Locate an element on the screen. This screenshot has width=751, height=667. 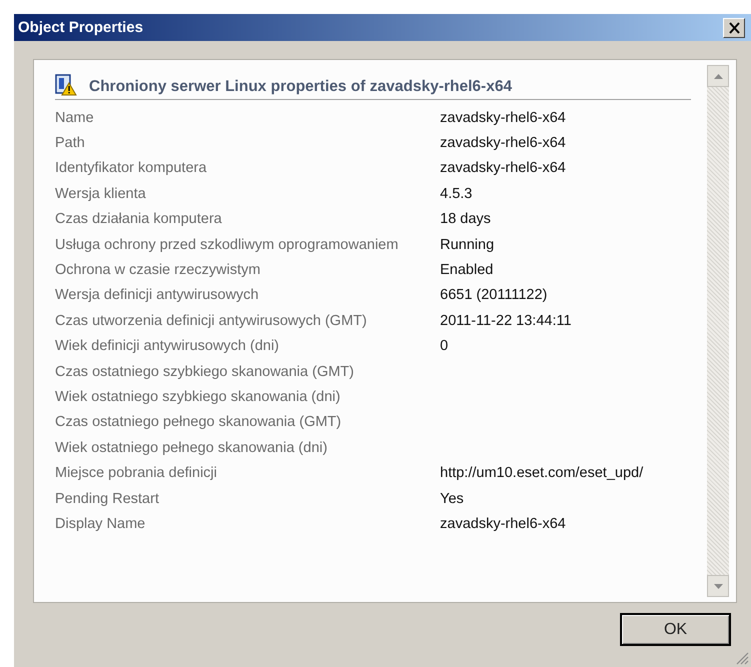
property-value: Yes is located at coordinates (452, 498).